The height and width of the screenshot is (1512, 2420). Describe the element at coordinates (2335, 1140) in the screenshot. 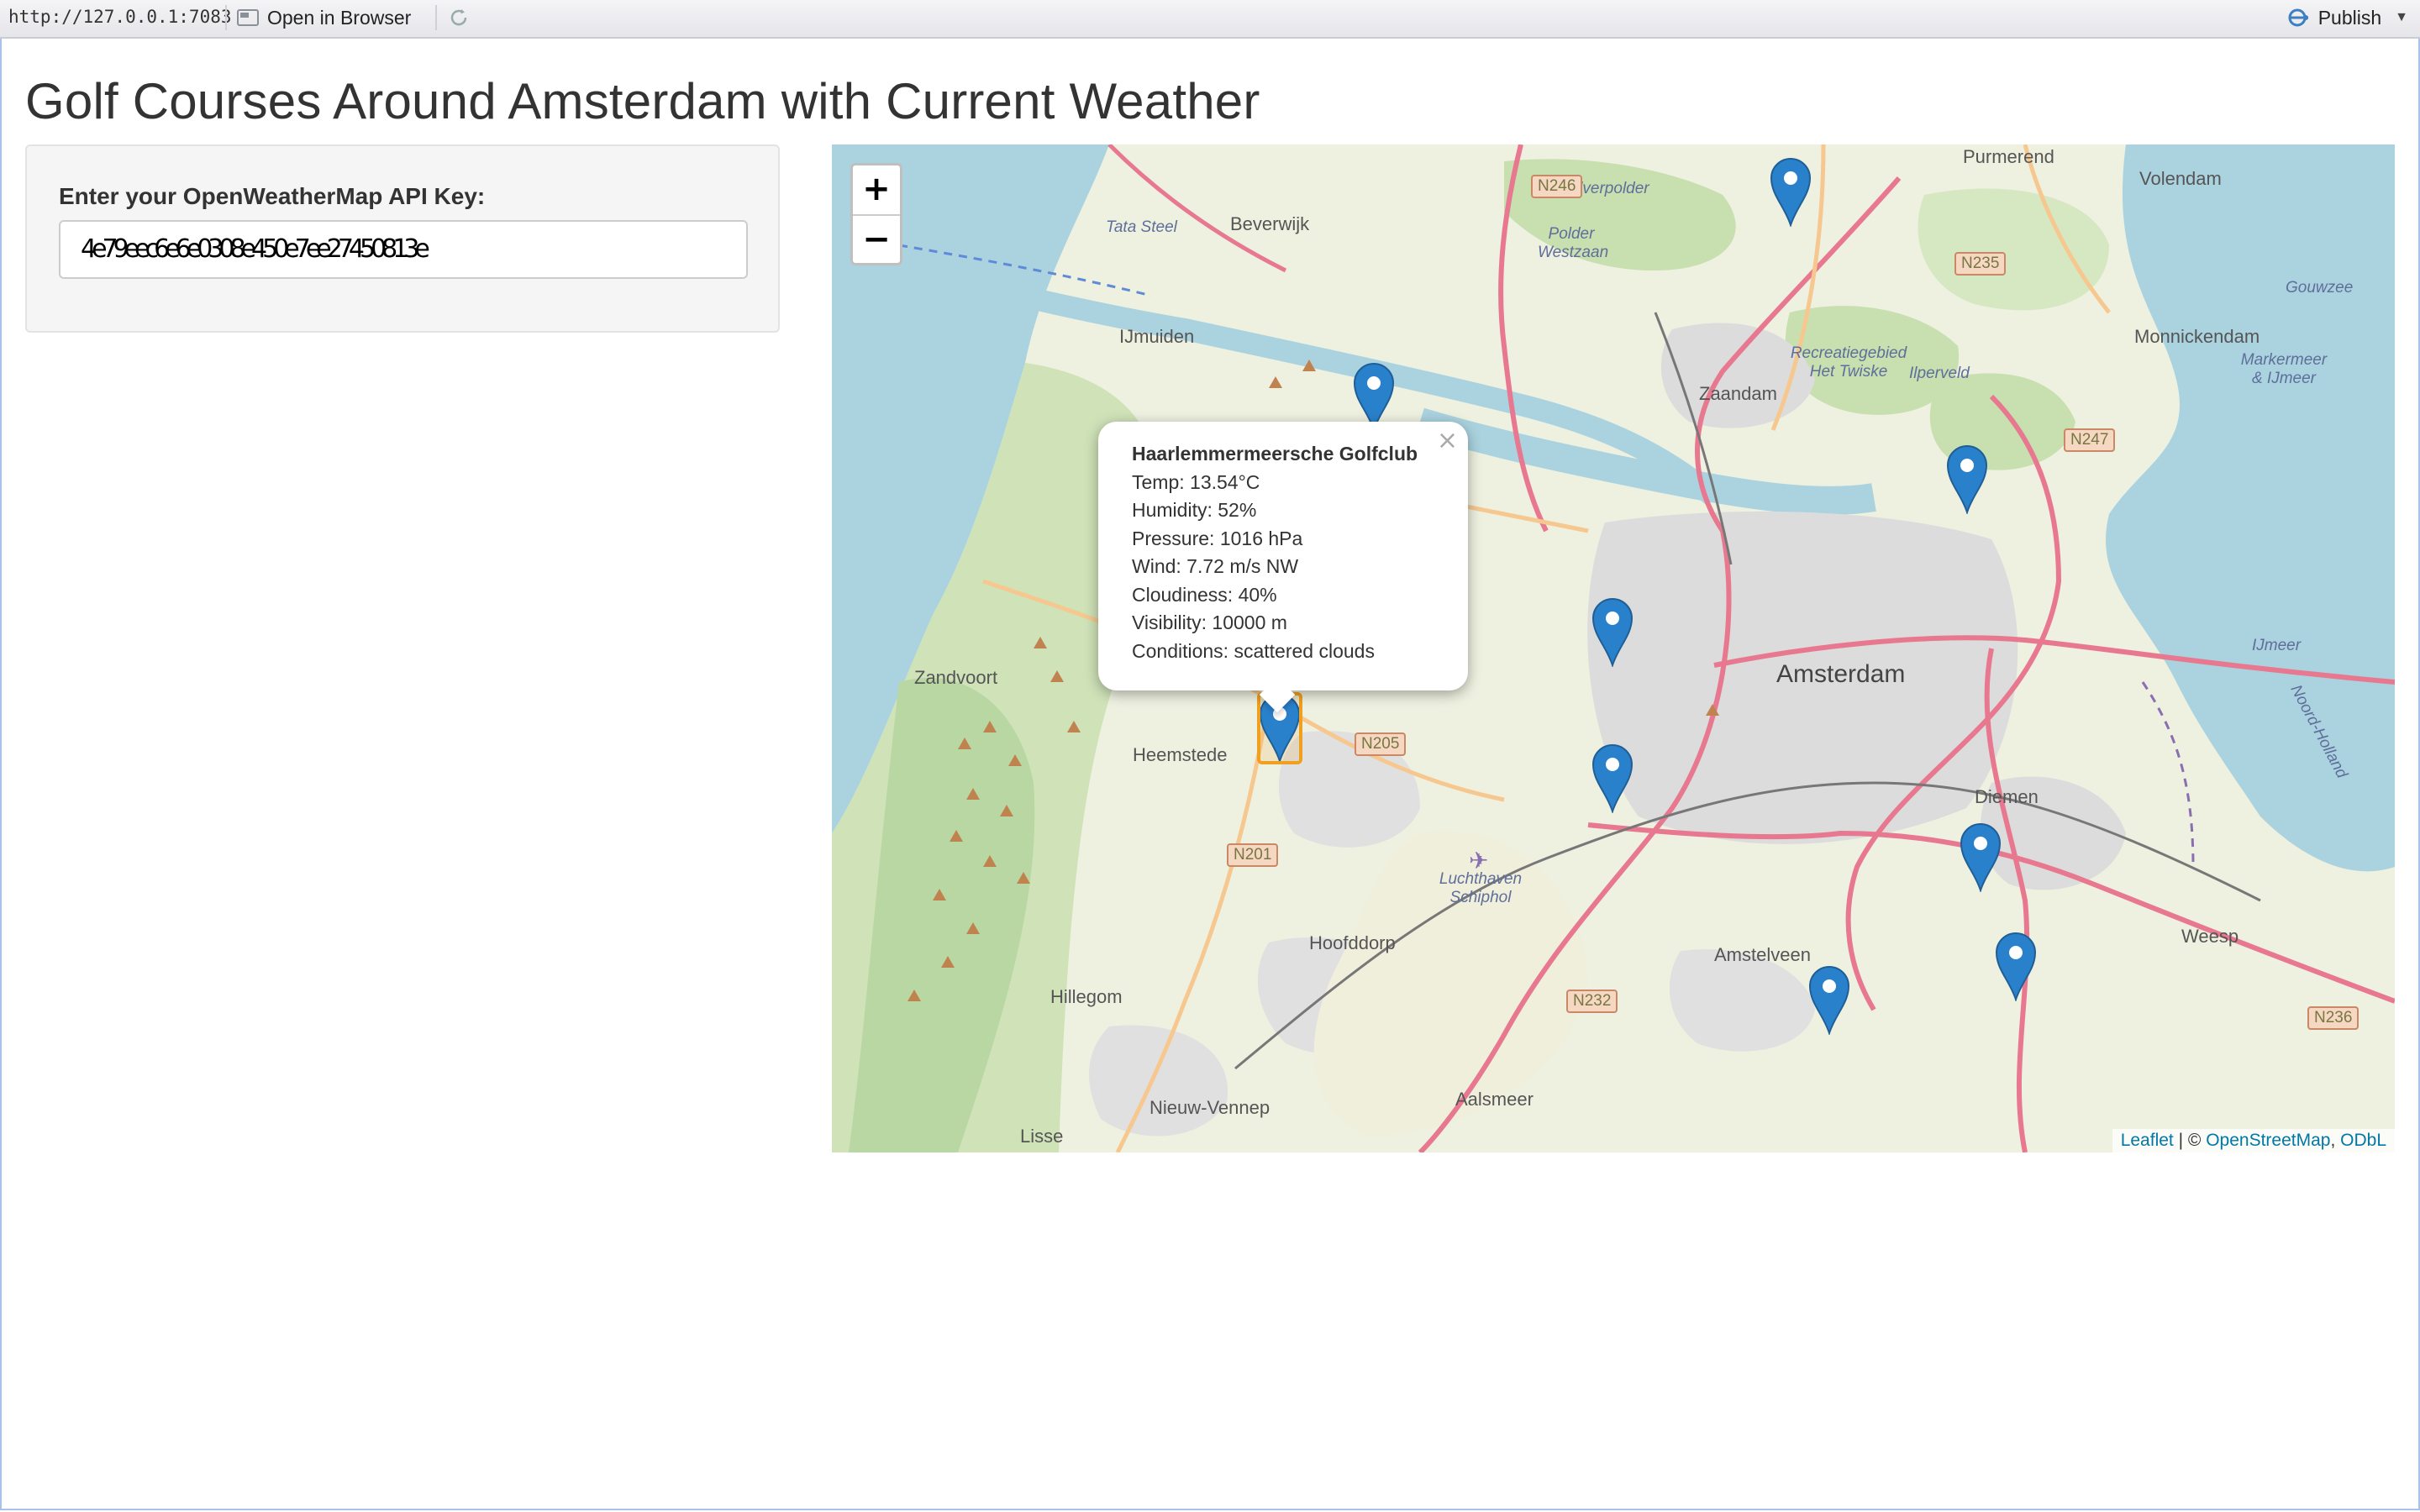

I see `attribution-comma: ,` at that location.